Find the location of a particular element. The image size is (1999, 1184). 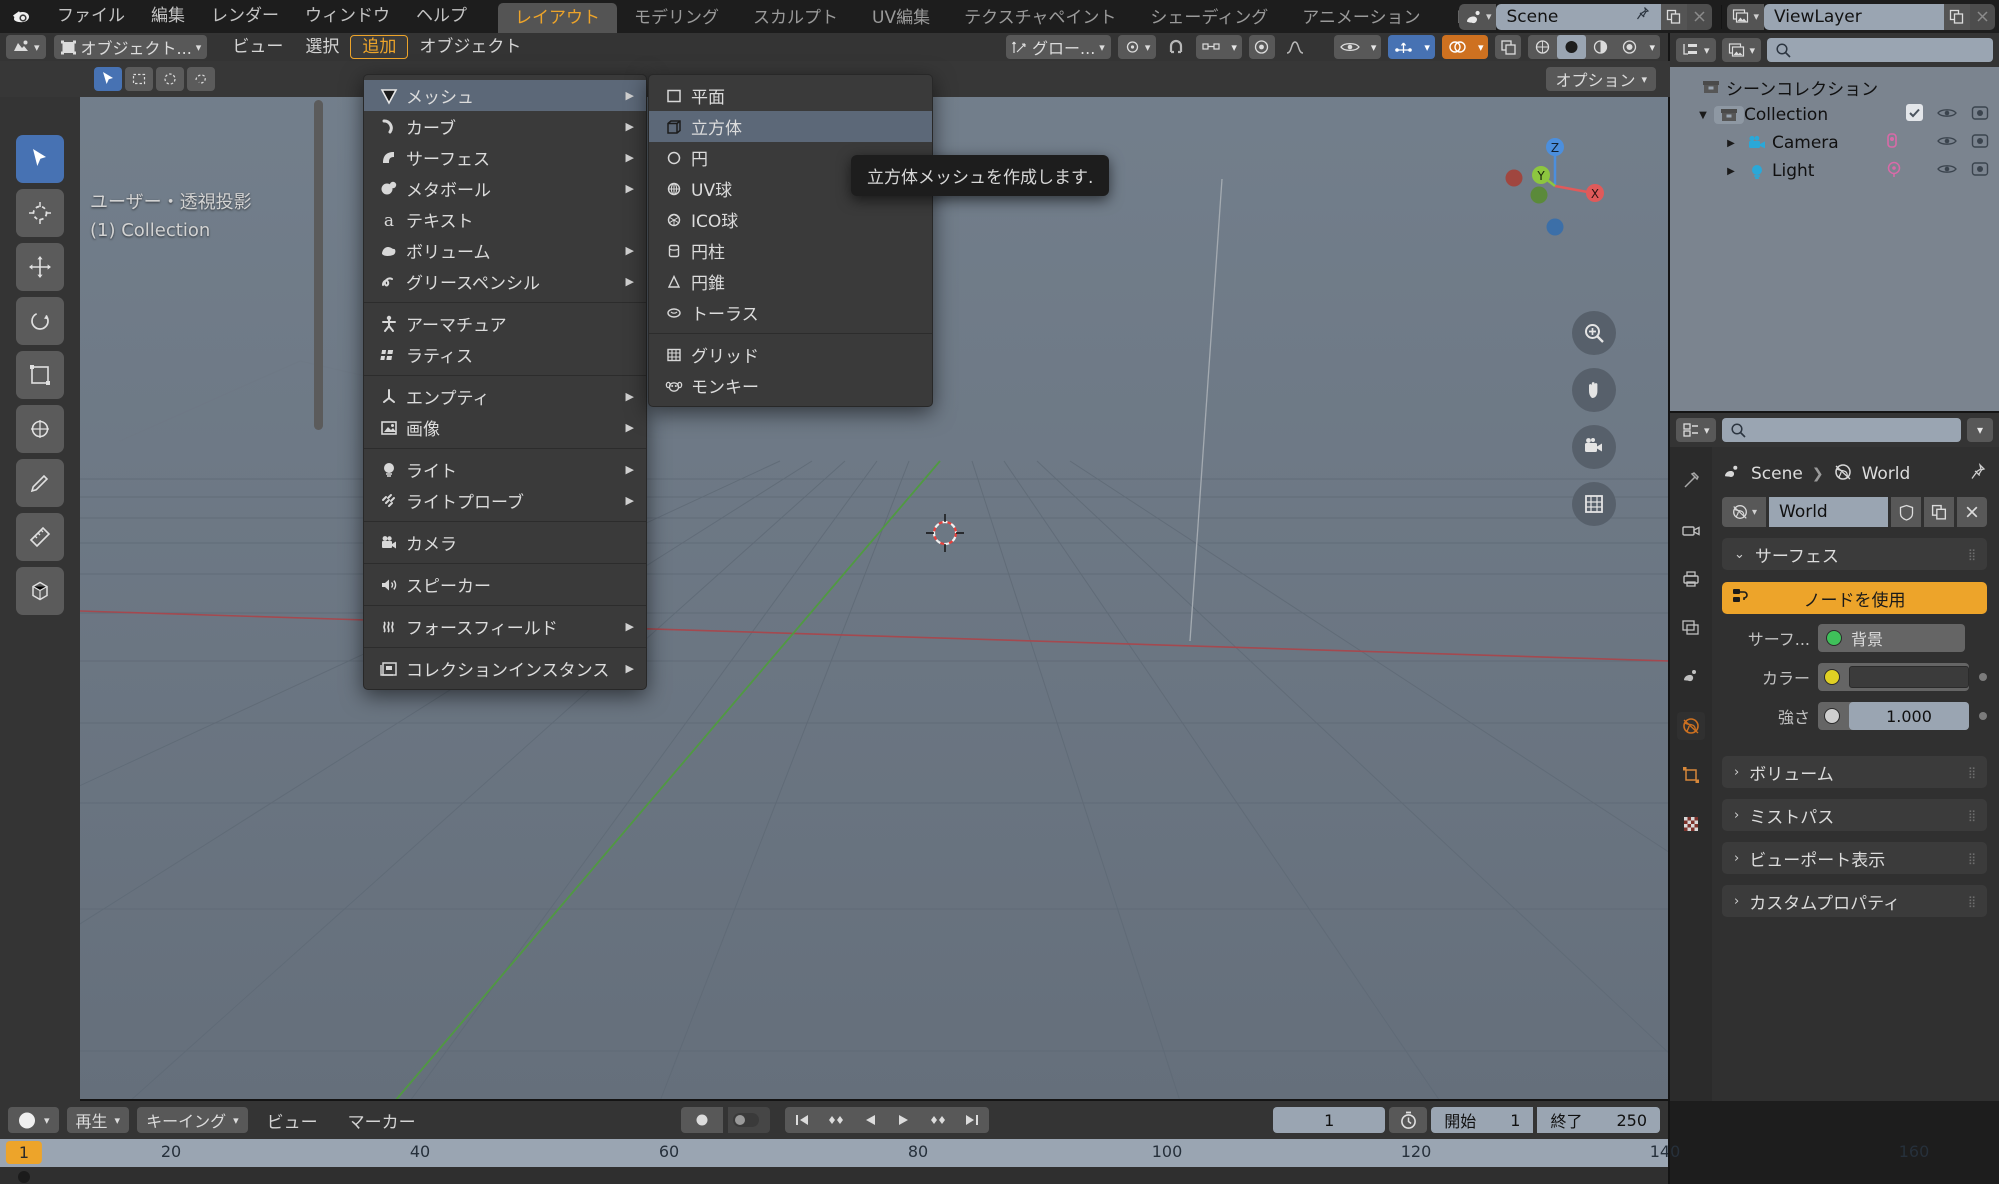

gizmo-icon is located at coordinates (1403, 47).